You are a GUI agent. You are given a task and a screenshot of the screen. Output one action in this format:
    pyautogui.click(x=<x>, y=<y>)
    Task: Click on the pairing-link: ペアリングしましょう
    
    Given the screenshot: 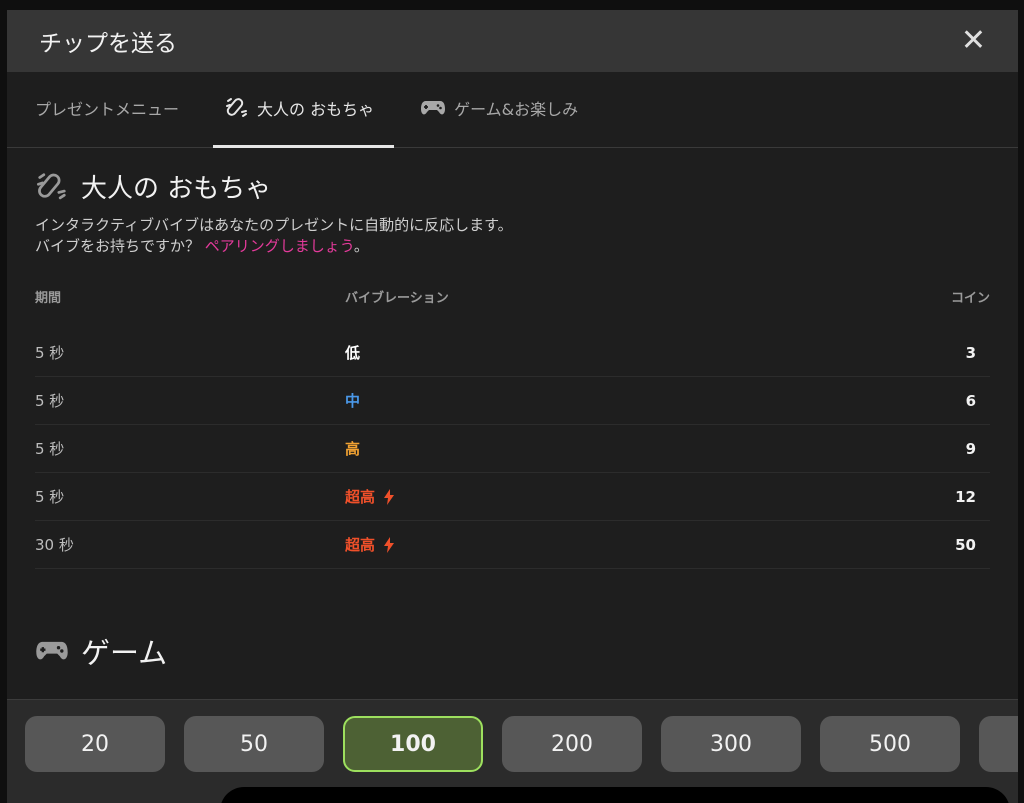 What is the action you would take?
    pyautogui.click(x=279, y=246)
    